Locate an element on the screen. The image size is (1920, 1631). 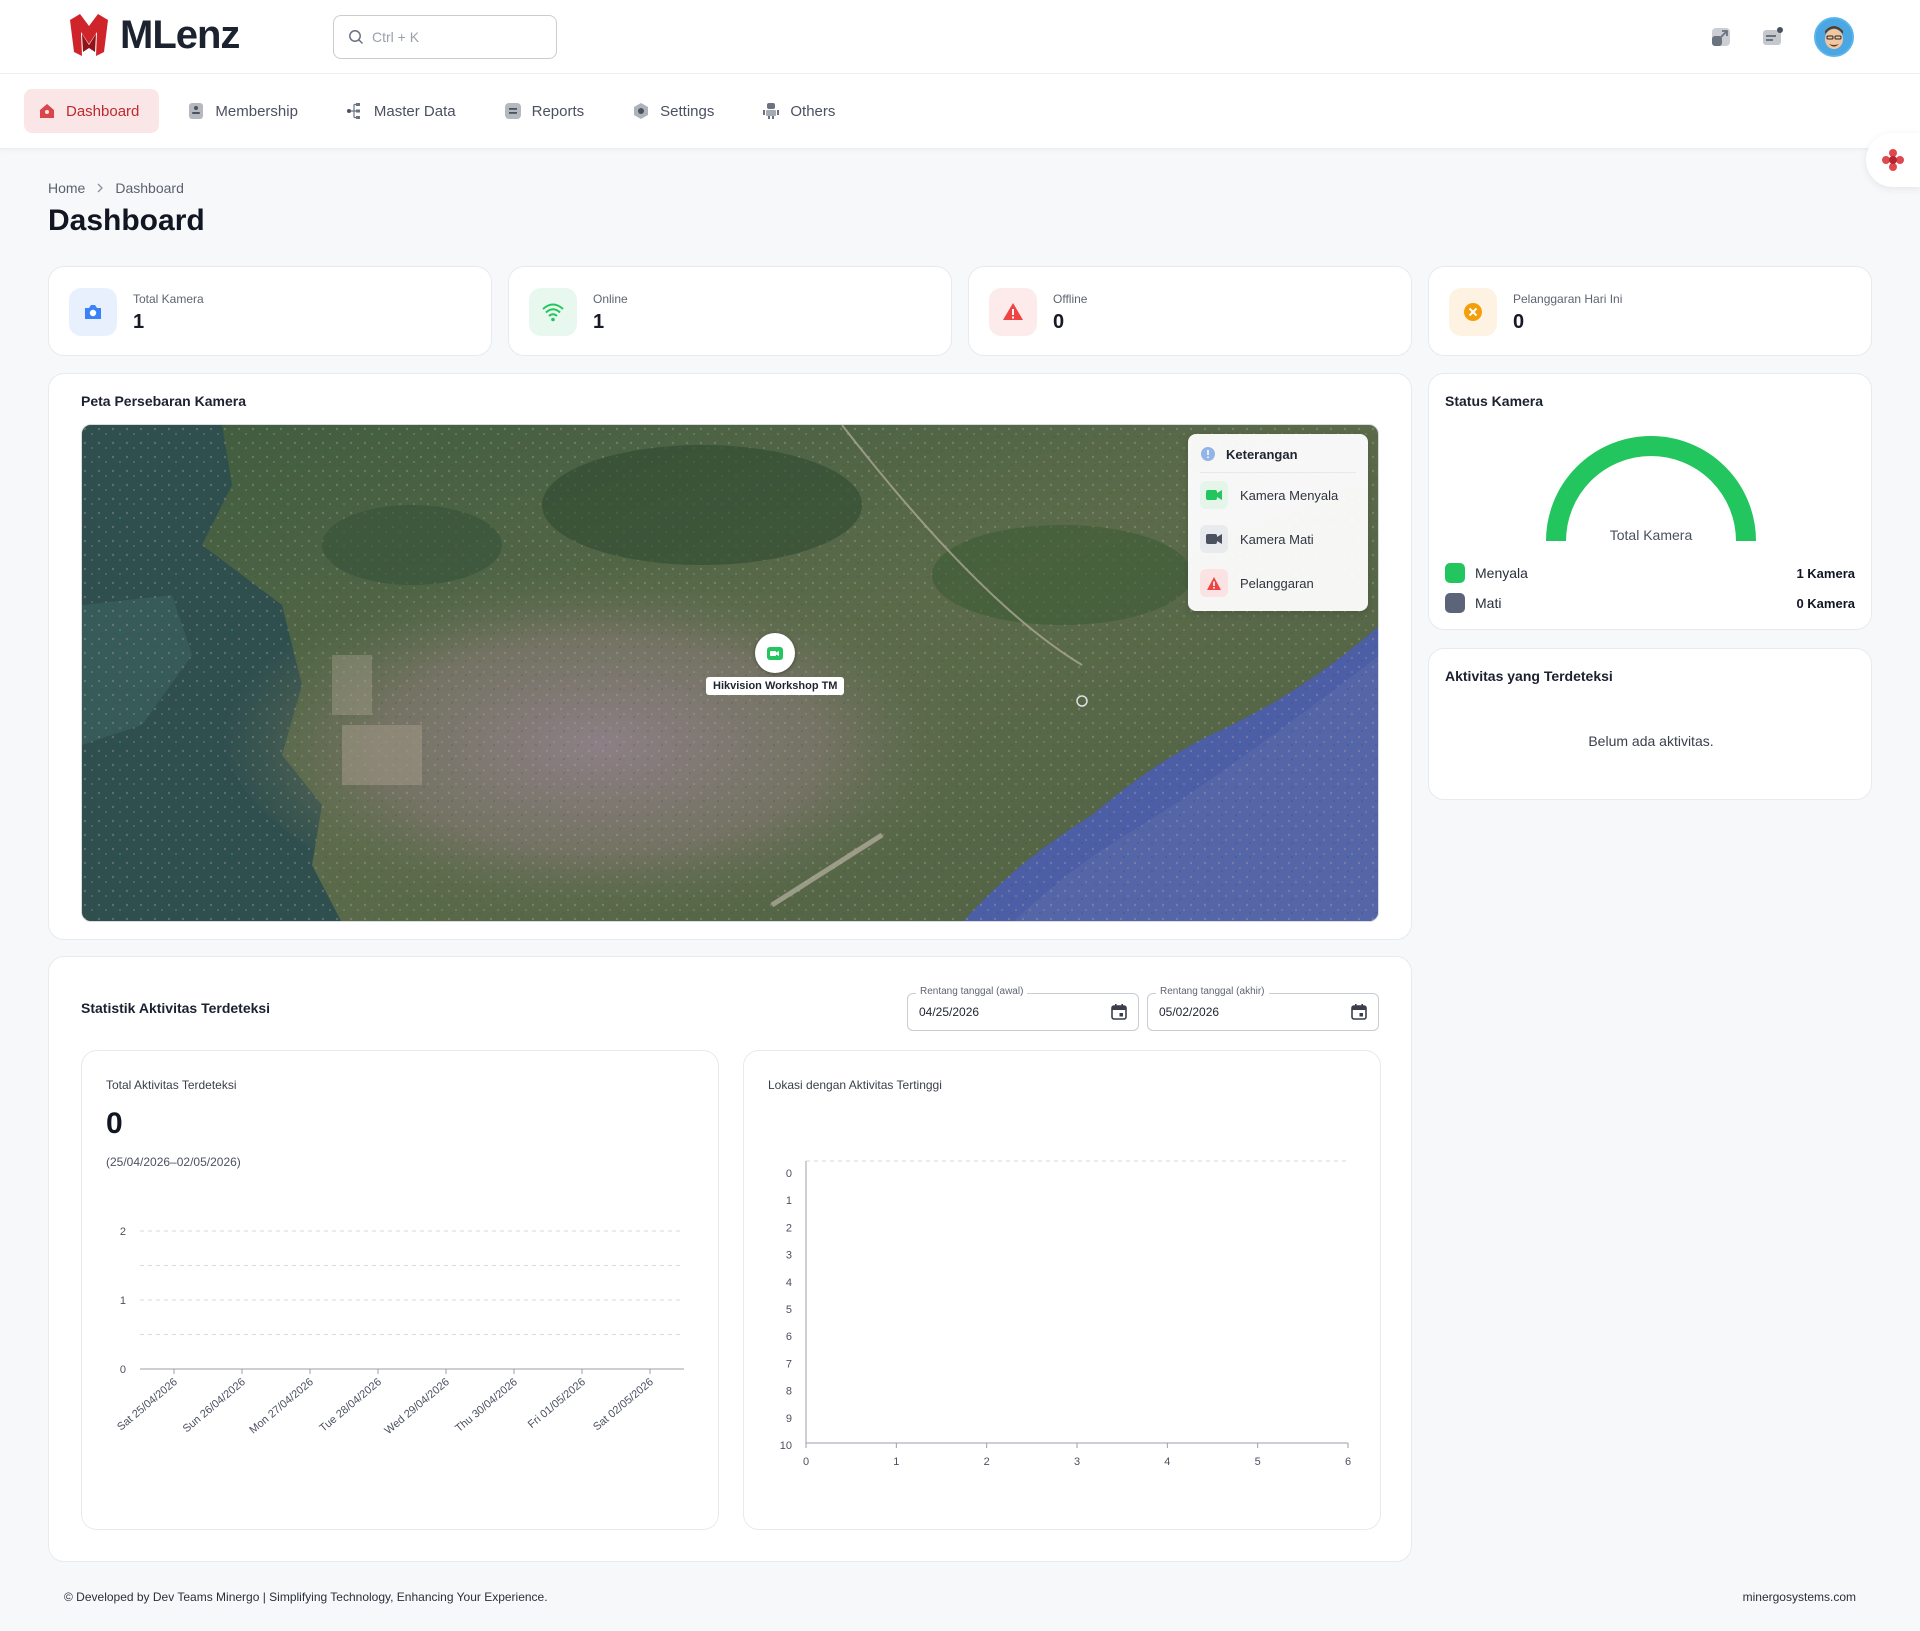
date-start-value: 04/25/2026 is located at coordinates (949, 1012).